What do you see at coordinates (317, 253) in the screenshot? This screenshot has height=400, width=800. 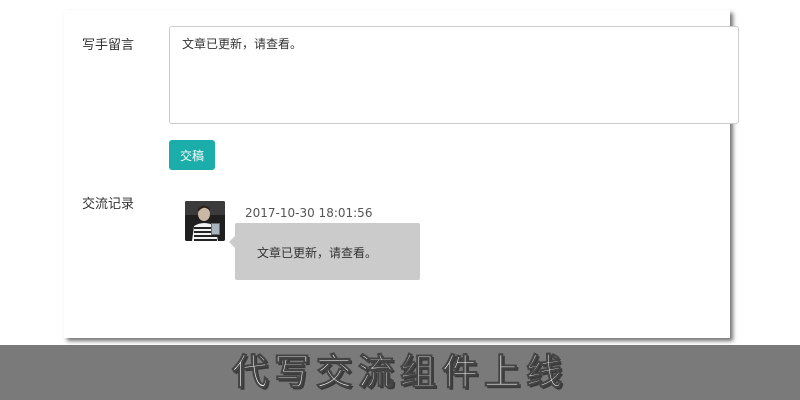 I see `bubble-message-text: 文章已更新，请查看。` at bounding box center [317, 253].